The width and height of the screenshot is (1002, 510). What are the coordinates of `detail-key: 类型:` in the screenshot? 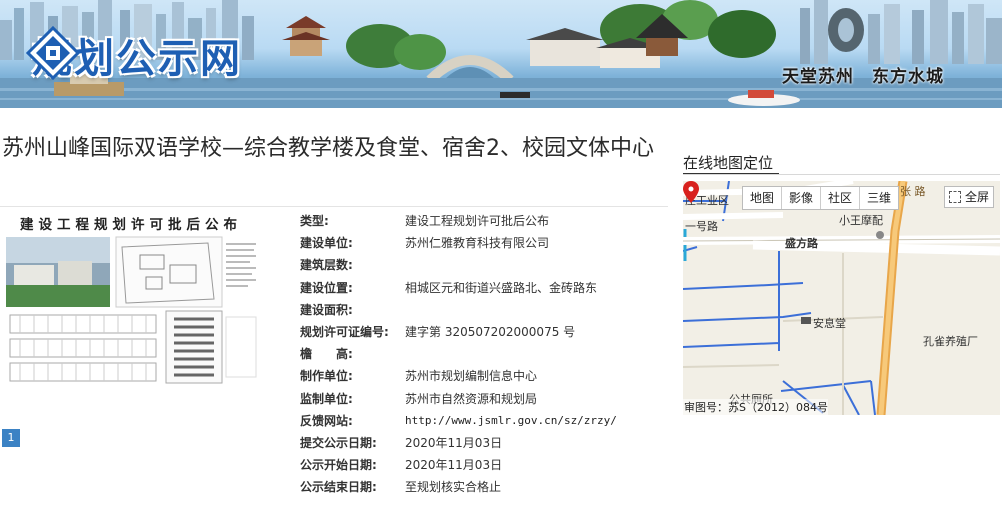 It's located at (314, 221).